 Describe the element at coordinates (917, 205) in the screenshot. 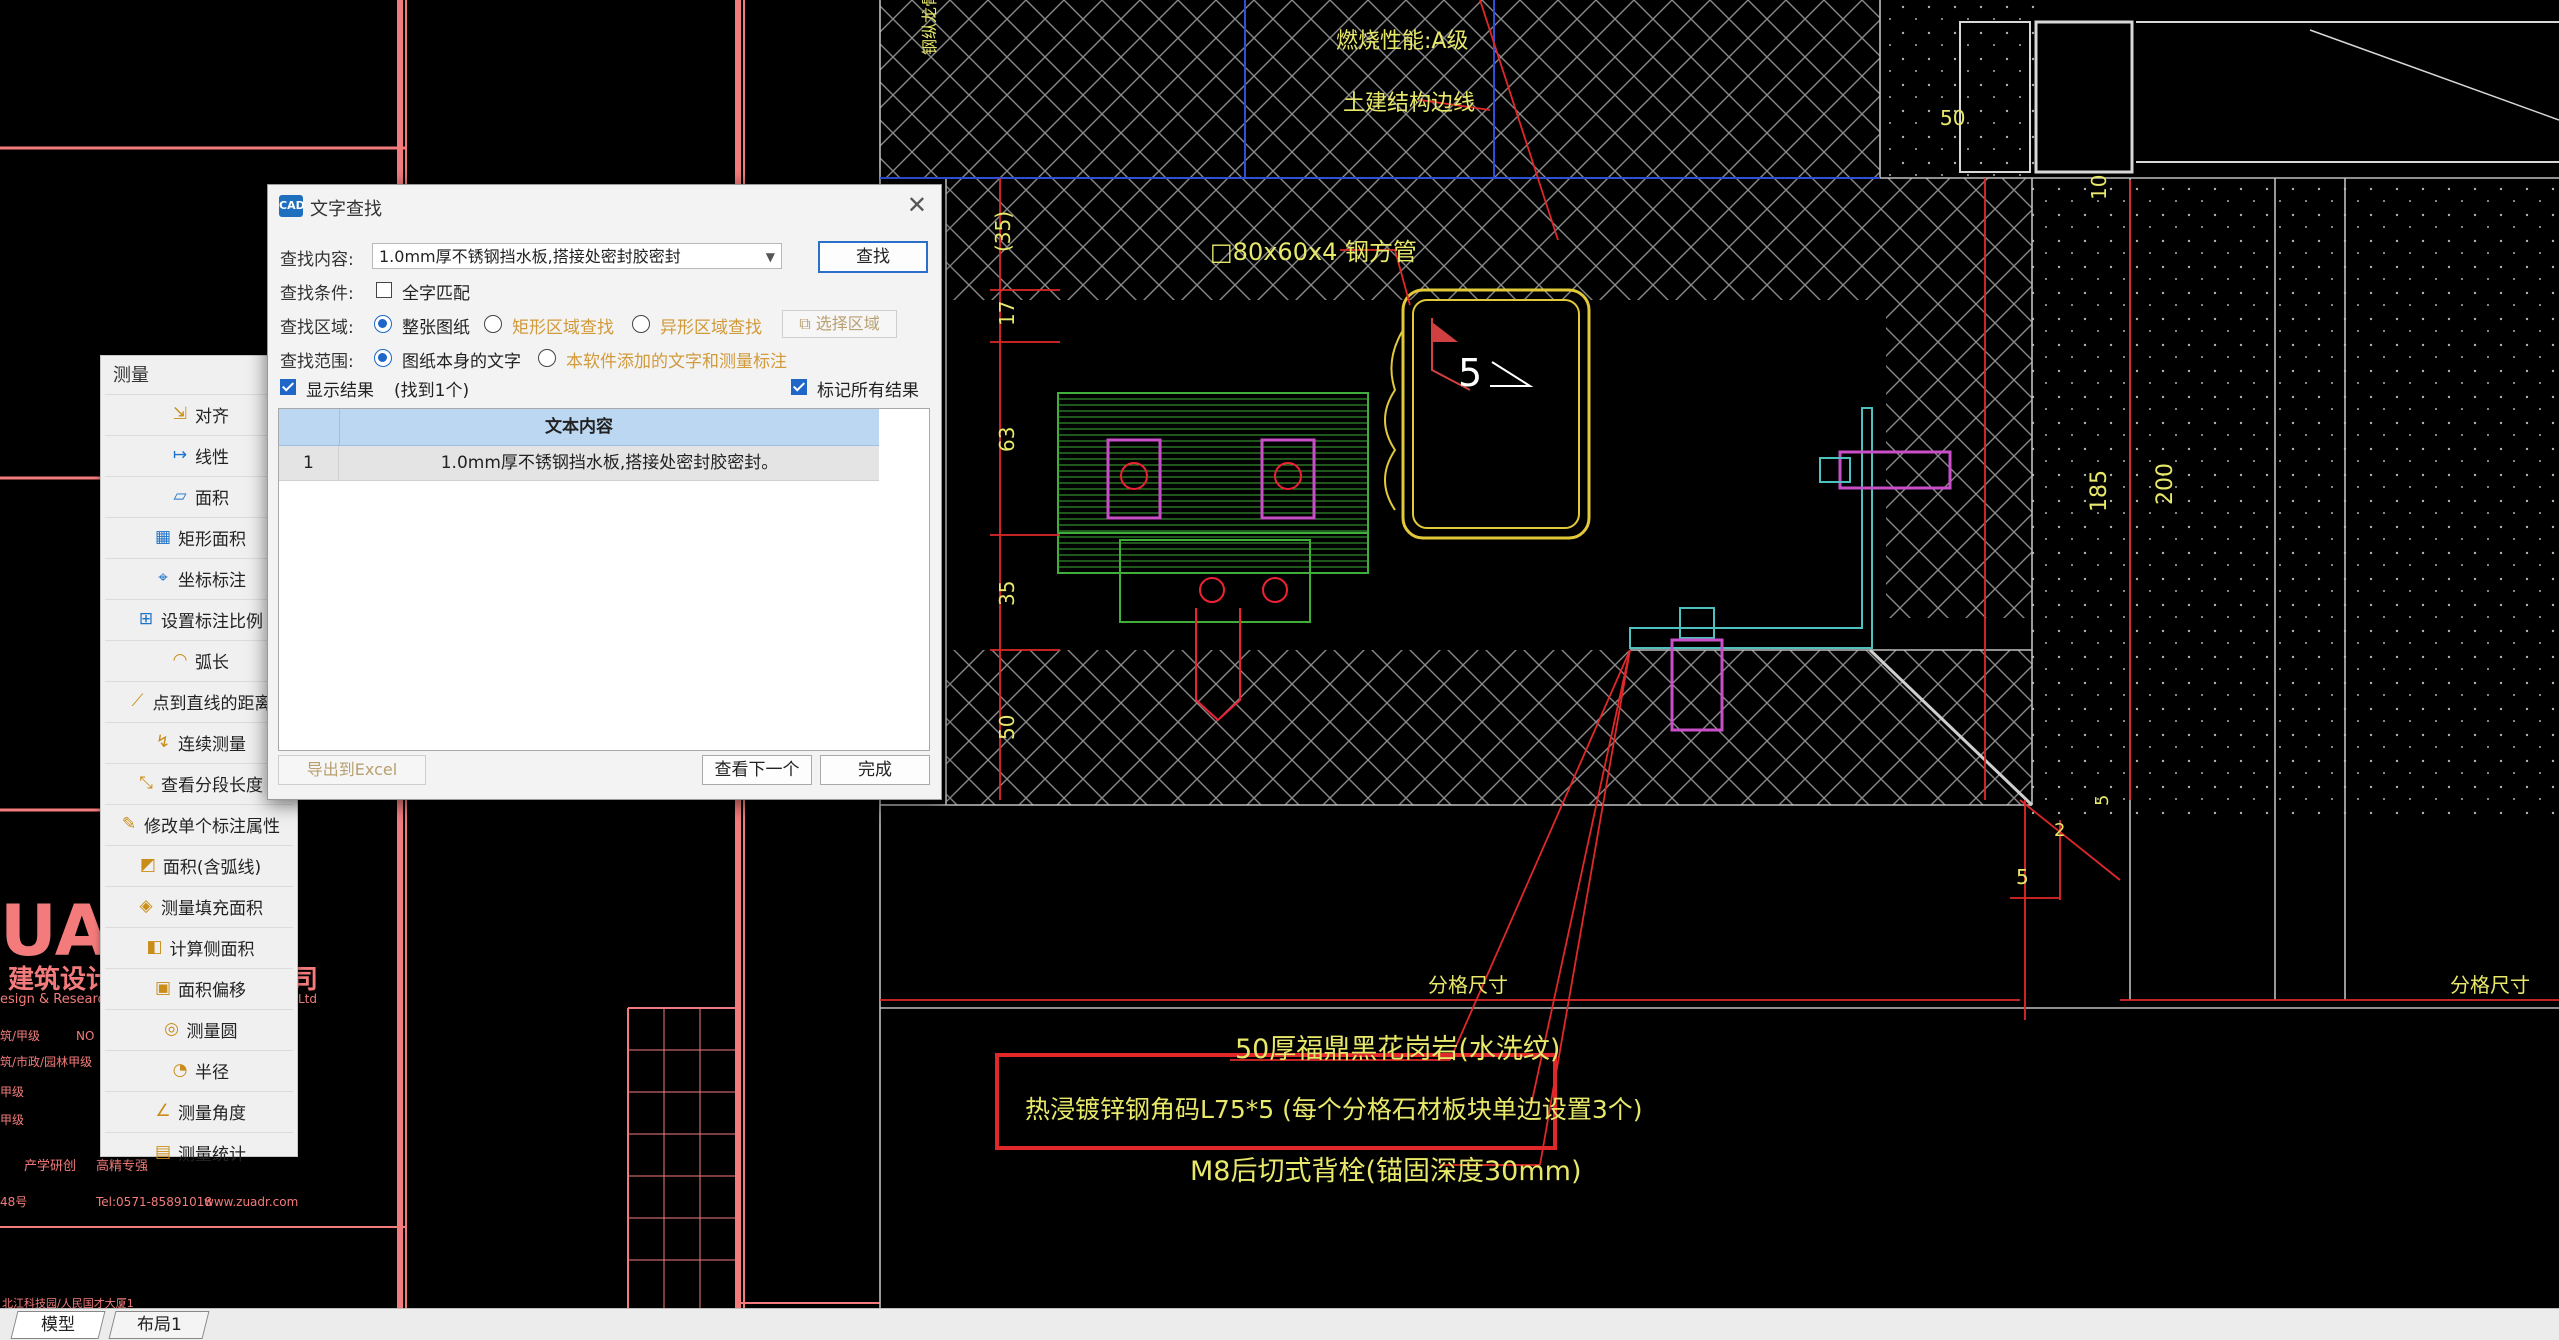

I see `close-icon: ✕` at that location.